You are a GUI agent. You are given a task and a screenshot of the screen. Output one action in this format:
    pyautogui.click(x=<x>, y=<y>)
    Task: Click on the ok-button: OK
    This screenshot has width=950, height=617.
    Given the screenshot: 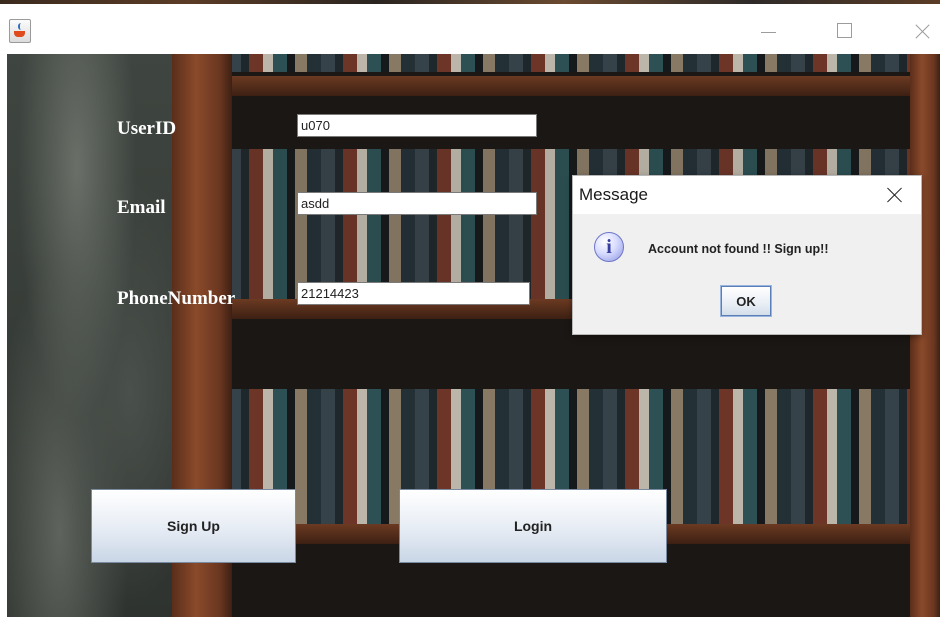 What is the action you would take?
    pyautogui.click(x=746, y=301)
    